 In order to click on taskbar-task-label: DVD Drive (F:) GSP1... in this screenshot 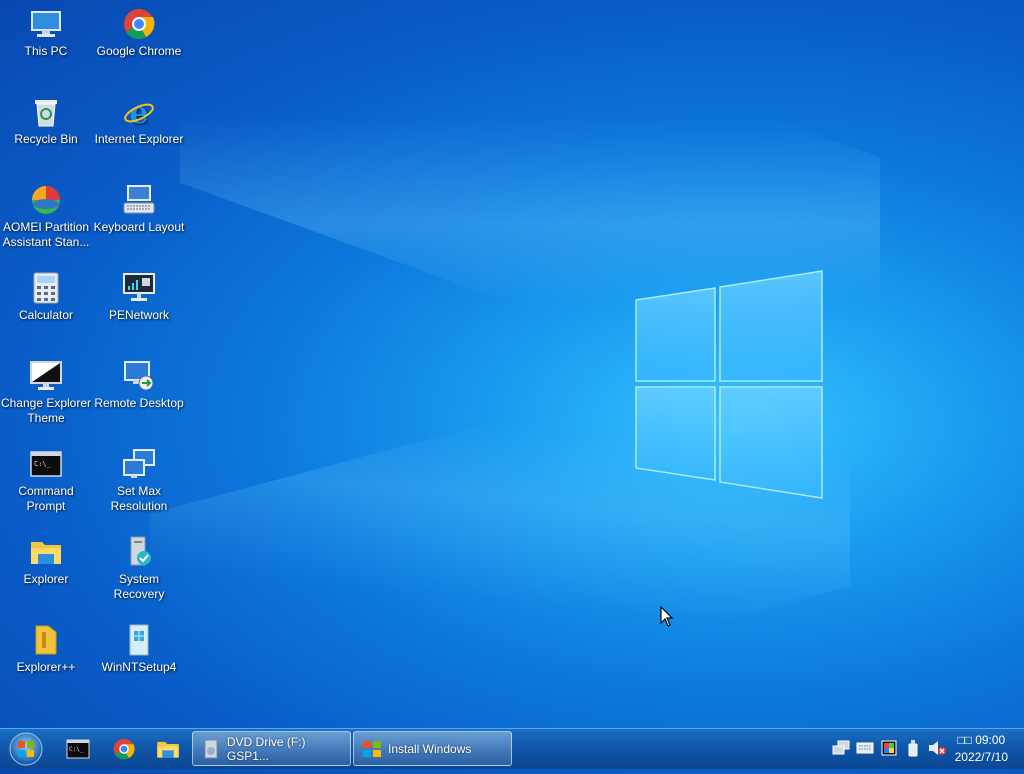, I will do `click(266, 748)`.